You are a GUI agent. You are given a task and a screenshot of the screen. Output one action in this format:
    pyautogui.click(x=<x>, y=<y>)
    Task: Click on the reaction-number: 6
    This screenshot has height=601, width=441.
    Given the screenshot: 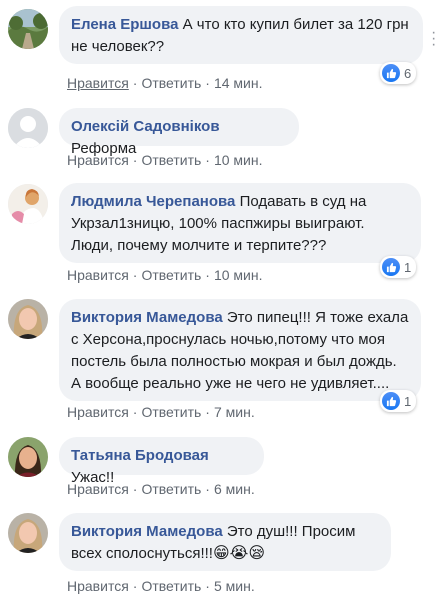 What is the action you would take?
    pyautogui.click(x=408, y=73)
    